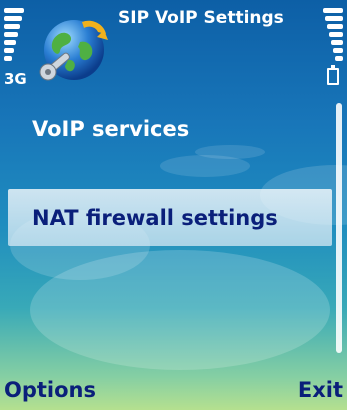 The image size is (347, 410). Describe the element at coordinates (15, 79) in the screenshot. I see `network-type-label: 3G` at that location.